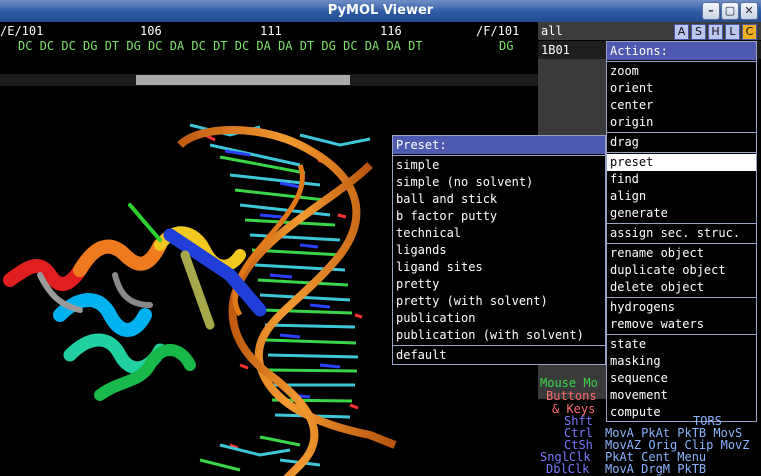 Image resolution: width=761 pixels, height=476 pixels. I want to click on protein-cartoon, so click(135, 302).